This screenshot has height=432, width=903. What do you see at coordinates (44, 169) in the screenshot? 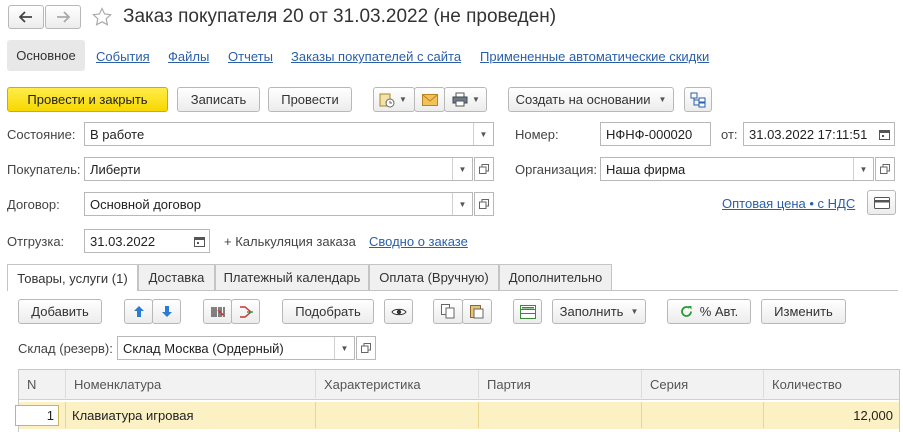
I see `buyer-label: Покупатель:` at bounding box center [44, 169].